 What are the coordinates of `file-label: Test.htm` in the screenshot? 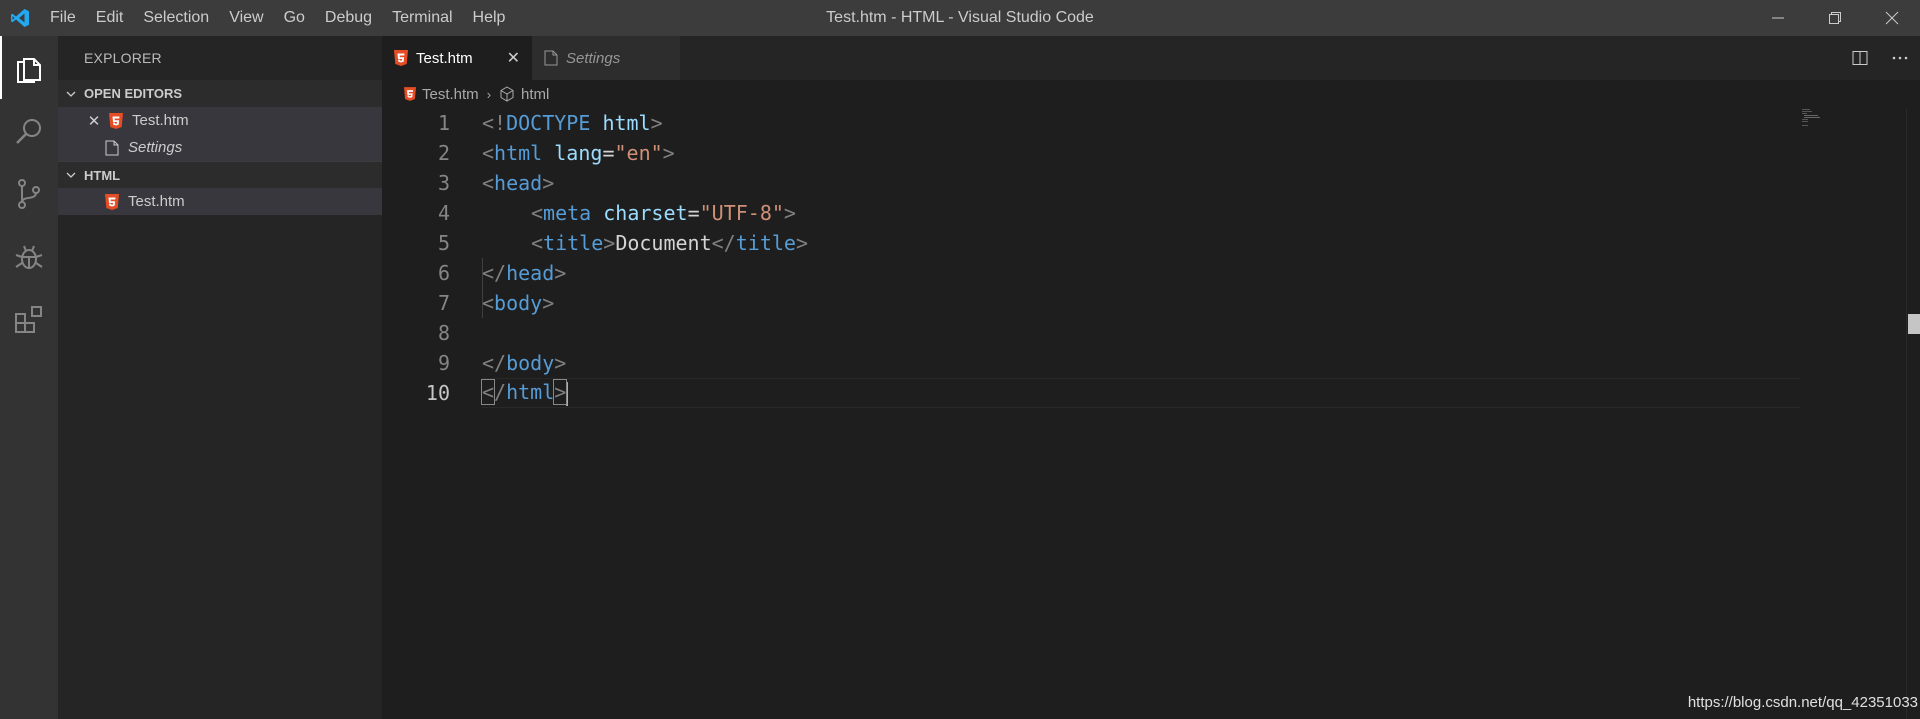 It's located at (156, 201).